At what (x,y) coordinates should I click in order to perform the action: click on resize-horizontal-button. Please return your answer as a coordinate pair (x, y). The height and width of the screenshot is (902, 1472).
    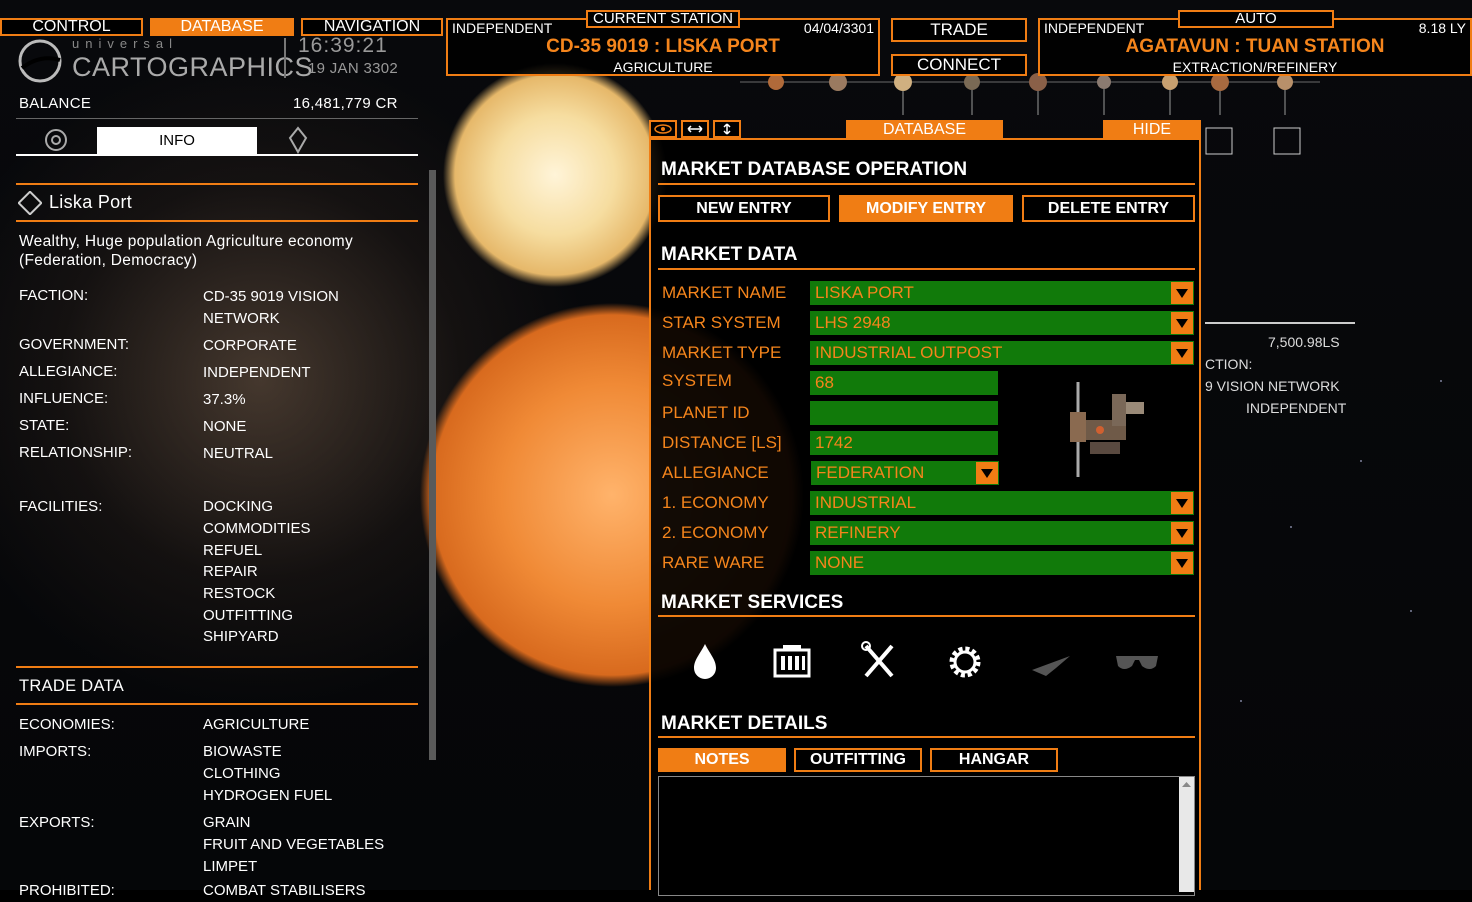
    Looking at the image, I should click on (695, 129).